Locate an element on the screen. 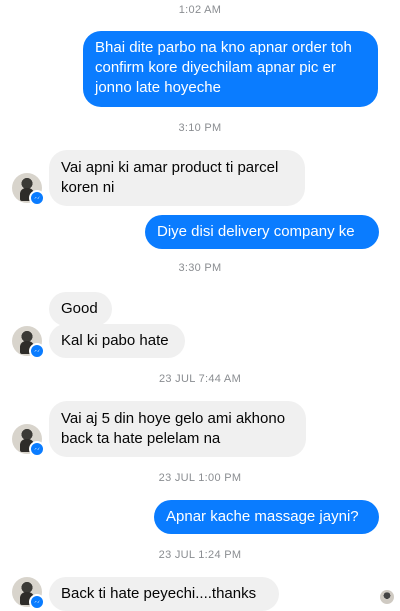 Image resolution: width=400 pixels, height=611 pixels. outgoing-message: Apnar kache massage jayni? is located at coordinates (266, 517).